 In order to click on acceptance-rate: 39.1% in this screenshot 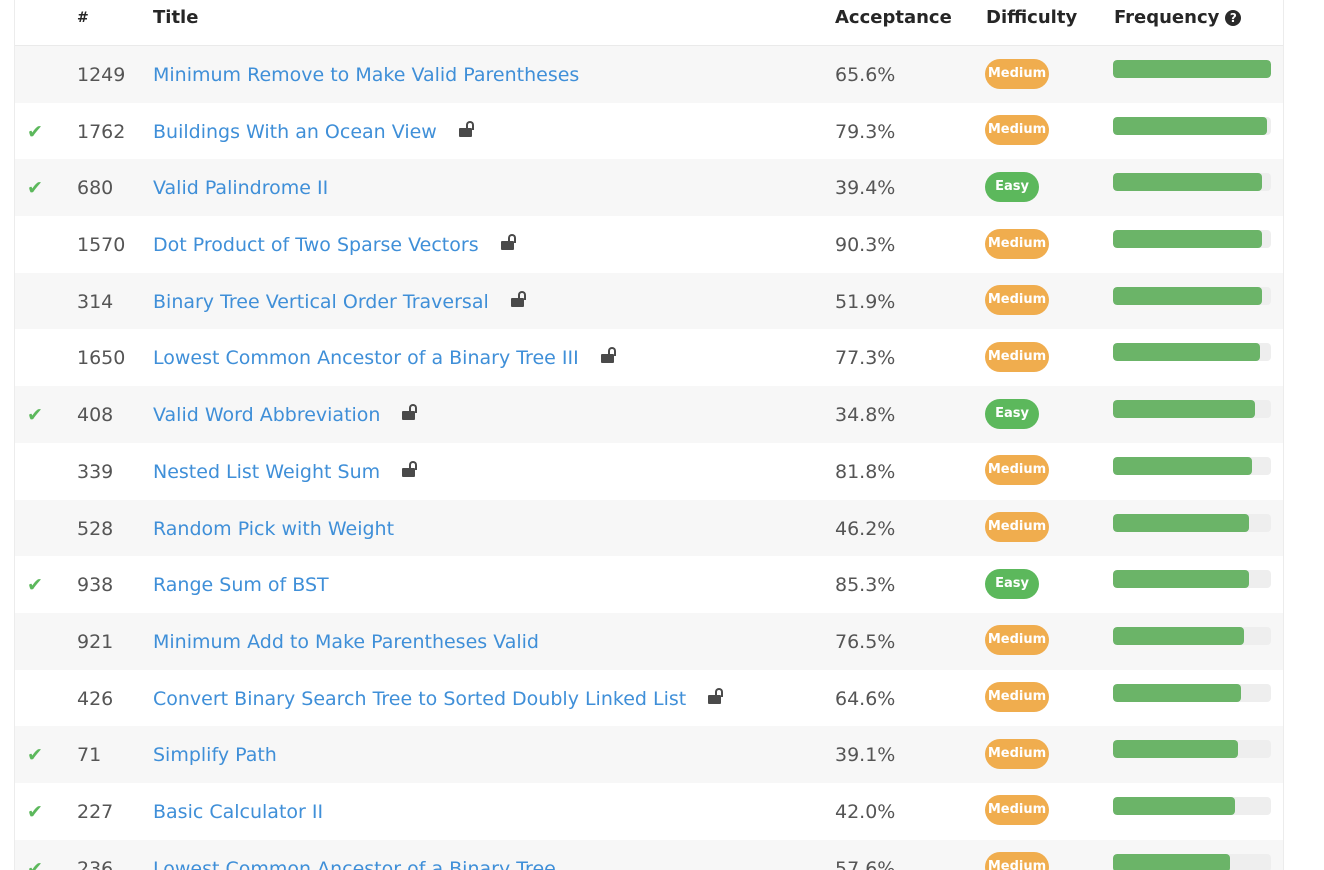, I will do `click(865, 755)`.